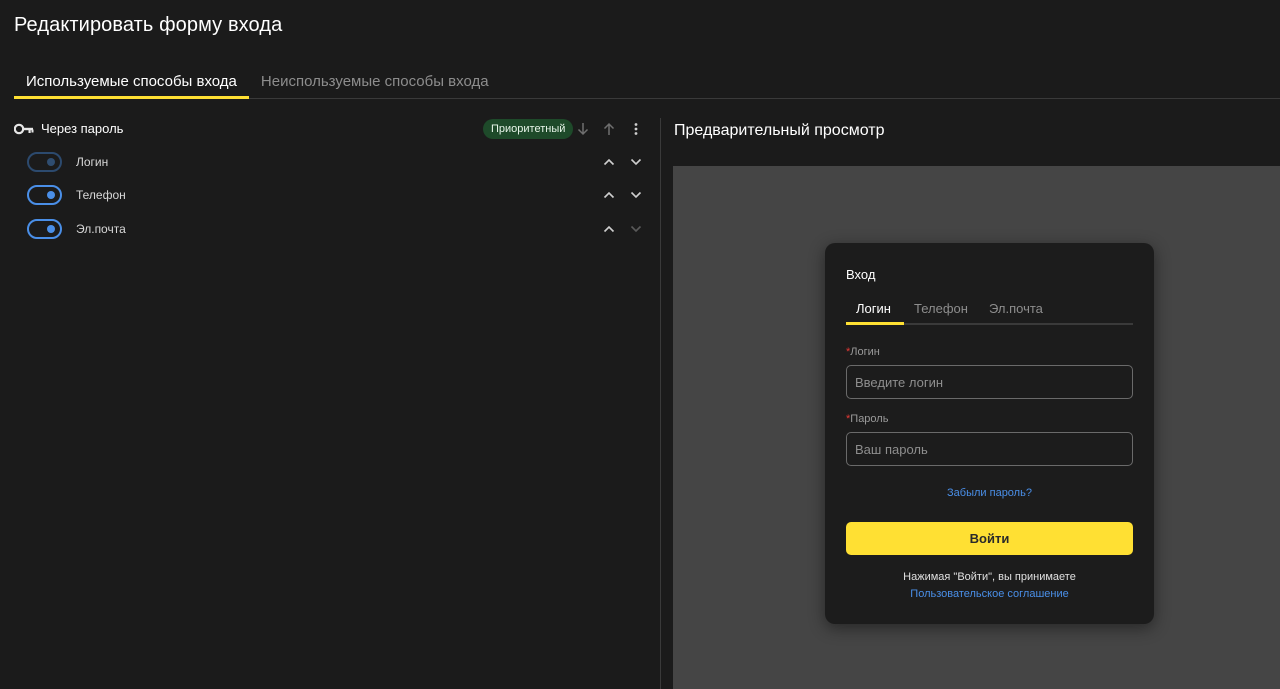 Image resolution: width=1280 pixels, height=689 pixels. I want to click on email-move-up-button, so click(609, 229).